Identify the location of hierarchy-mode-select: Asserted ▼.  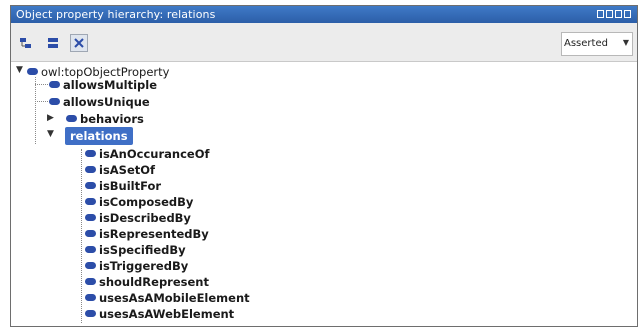
(597, 44).